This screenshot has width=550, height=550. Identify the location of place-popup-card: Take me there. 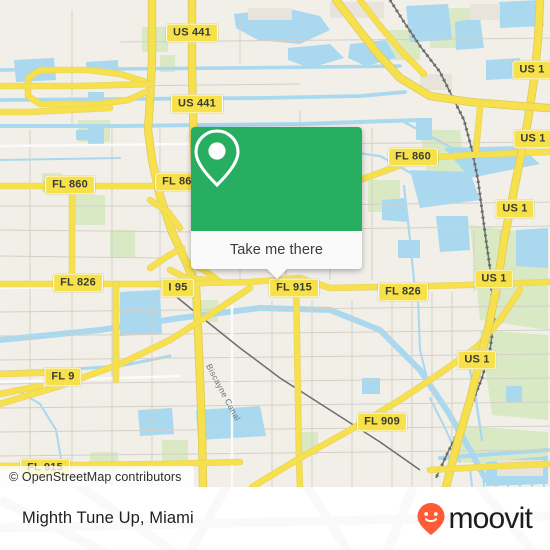
(276, 203).